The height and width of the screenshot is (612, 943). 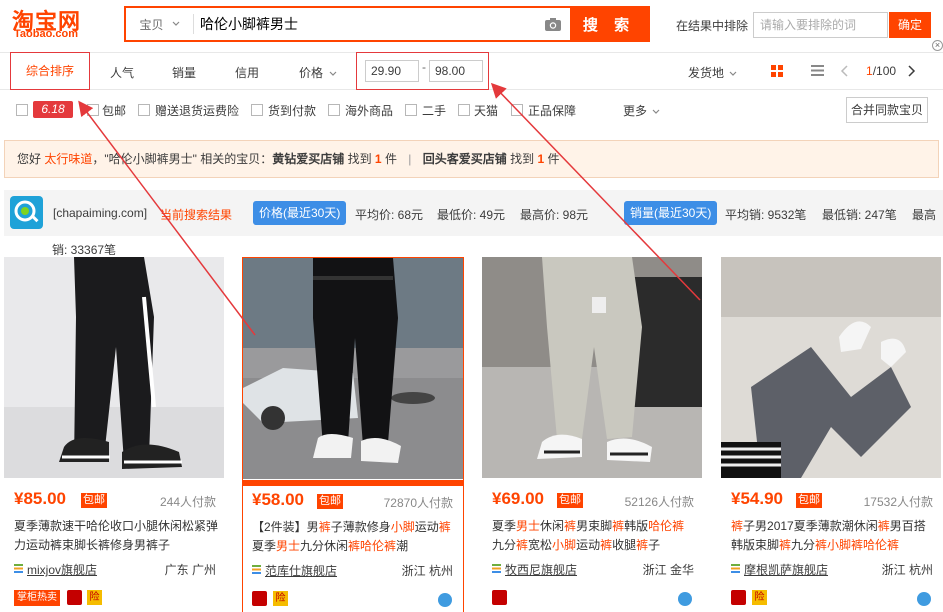 What do you see at coordinates (553, 24) in the screenshot?
I see `camera-icon` at bounding box center [553, 24].